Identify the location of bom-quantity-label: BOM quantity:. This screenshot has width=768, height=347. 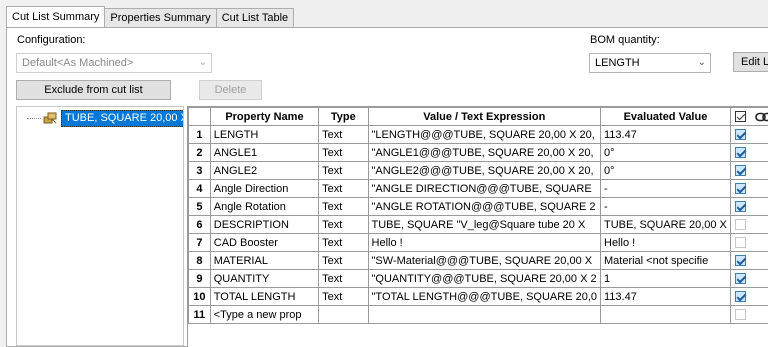
(625, 40).